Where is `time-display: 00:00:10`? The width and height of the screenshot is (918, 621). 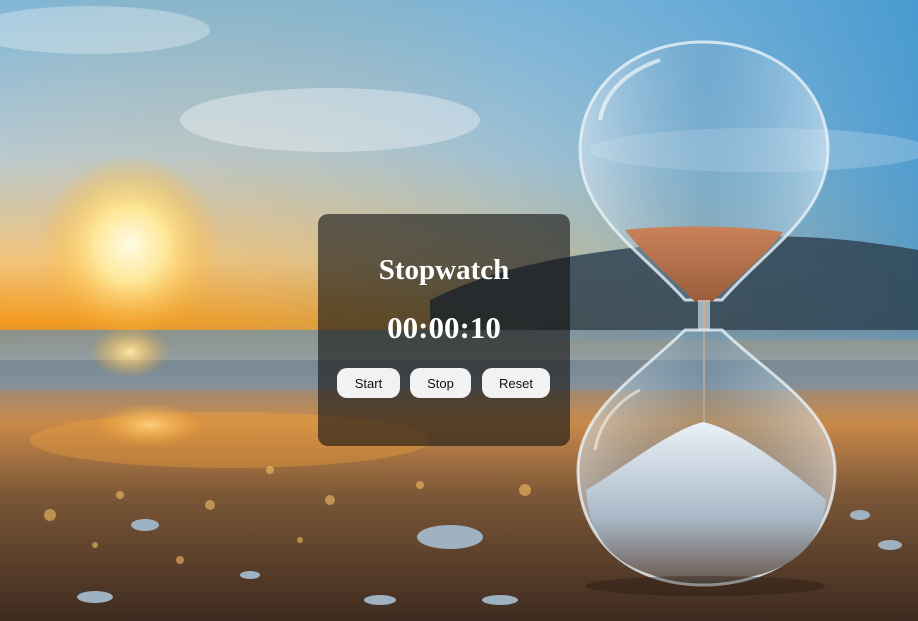 time-display: 00:00:10 is located at coordinates (444, 327).